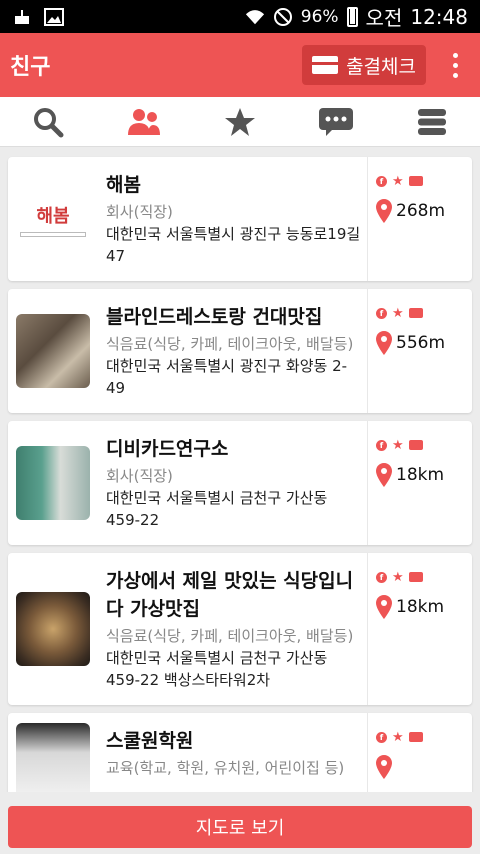  I want to click on place-address: 대한민국 서울특별시 광진구 능동로19길 47, so click(233, 245).